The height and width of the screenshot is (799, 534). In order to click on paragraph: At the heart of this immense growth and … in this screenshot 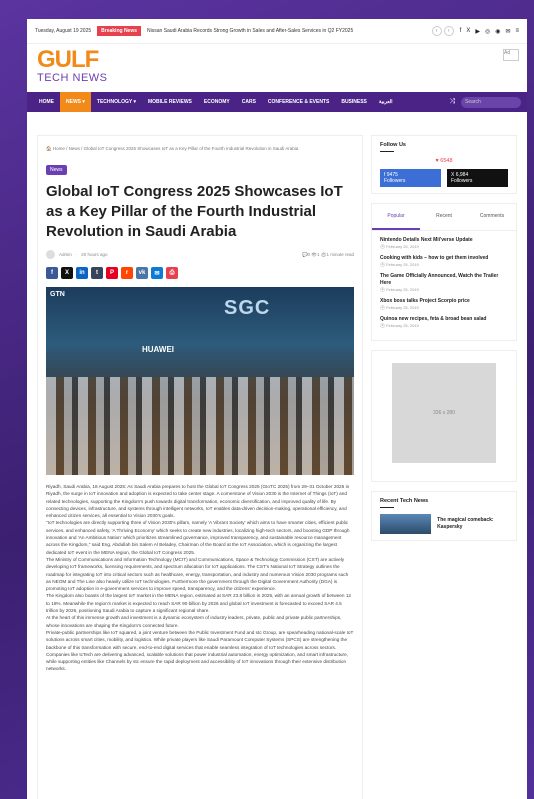, I will do `click(194, 621)`.